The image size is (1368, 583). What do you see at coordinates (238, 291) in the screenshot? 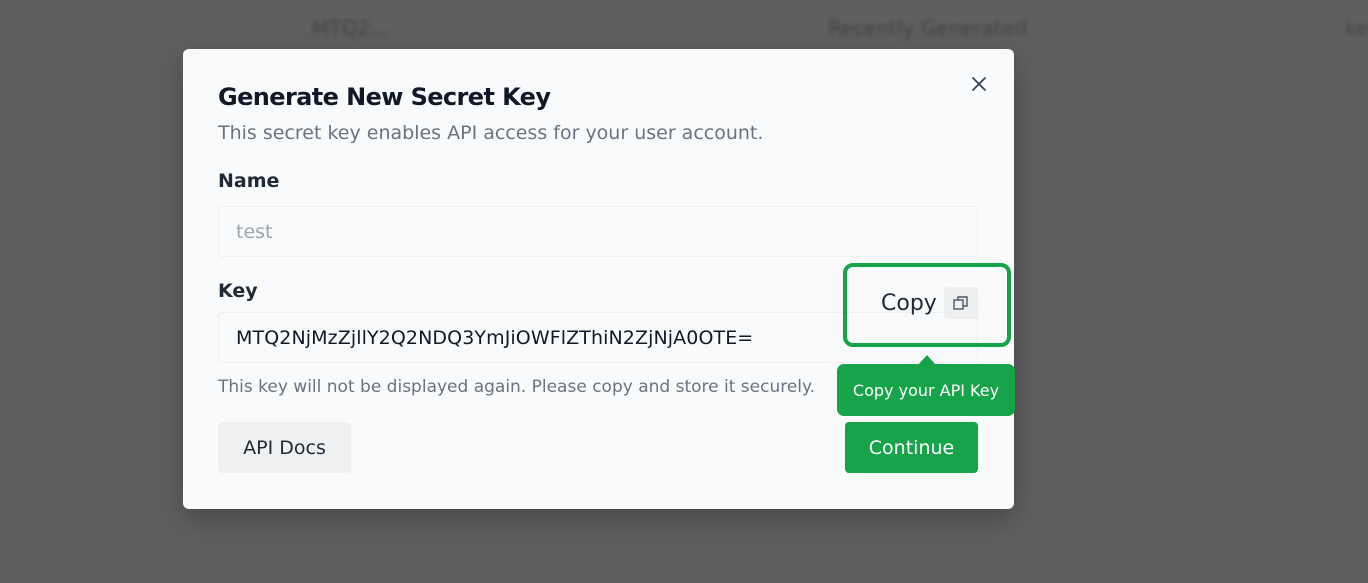
I see `key-label: Key` at bounding box center [238, 291].